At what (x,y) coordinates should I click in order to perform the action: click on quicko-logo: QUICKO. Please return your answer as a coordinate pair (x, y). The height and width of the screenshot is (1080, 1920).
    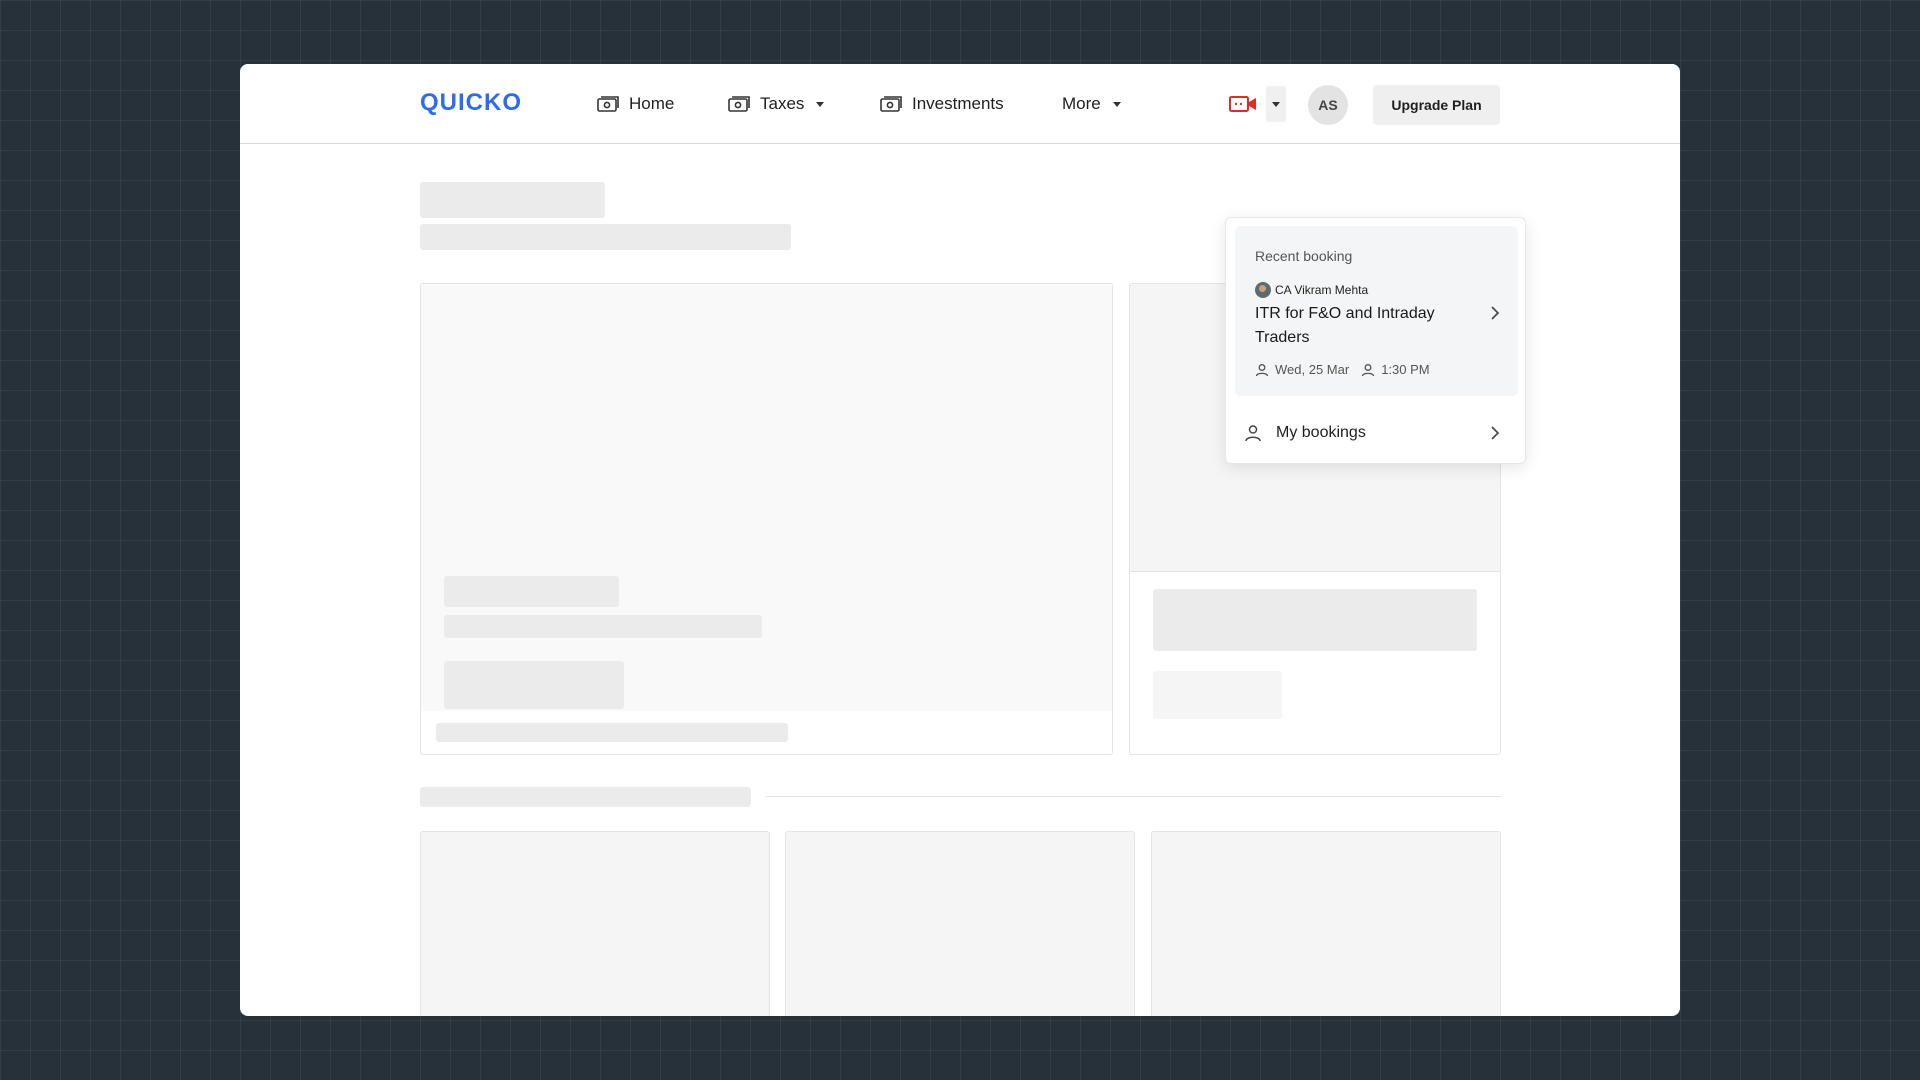
    Looking at the image, I should click on (471, 103).